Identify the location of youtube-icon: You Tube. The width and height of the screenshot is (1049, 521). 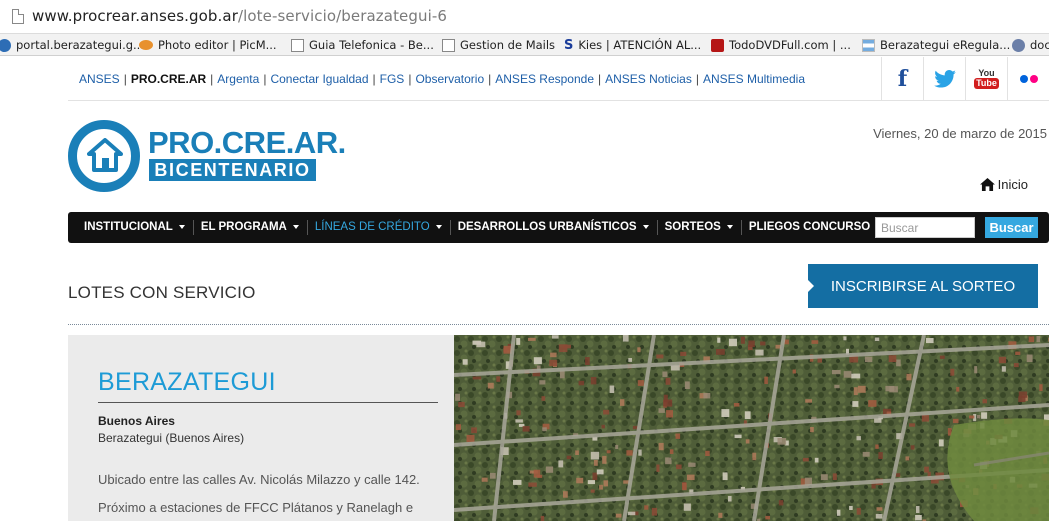
(986, 78).